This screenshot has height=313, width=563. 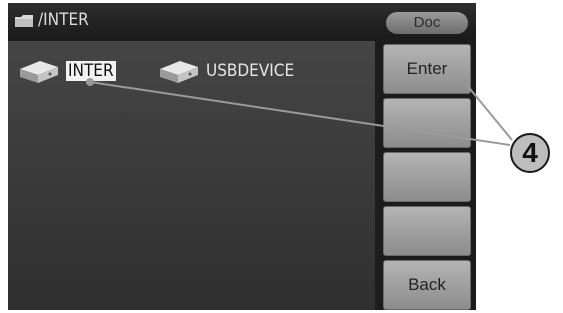 What do you see at coordinates (530, 152) in the screenshot?
I see `callout-number: 4` at bounding box center [530, 152].